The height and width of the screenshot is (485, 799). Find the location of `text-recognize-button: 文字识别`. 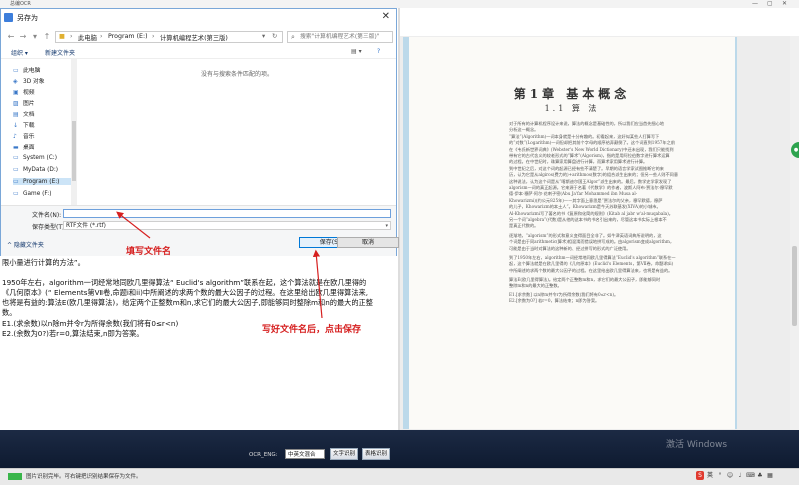

text-recognize-button: 文字识别 is located at coordinates (344, 454).